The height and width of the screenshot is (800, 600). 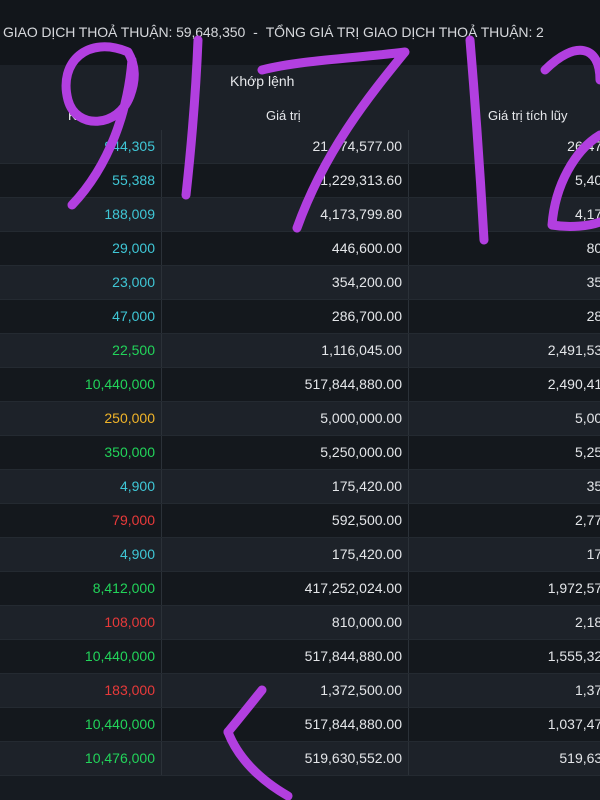 I want to click on accumulated-value-cell: 286, so click(x=593, y=316).